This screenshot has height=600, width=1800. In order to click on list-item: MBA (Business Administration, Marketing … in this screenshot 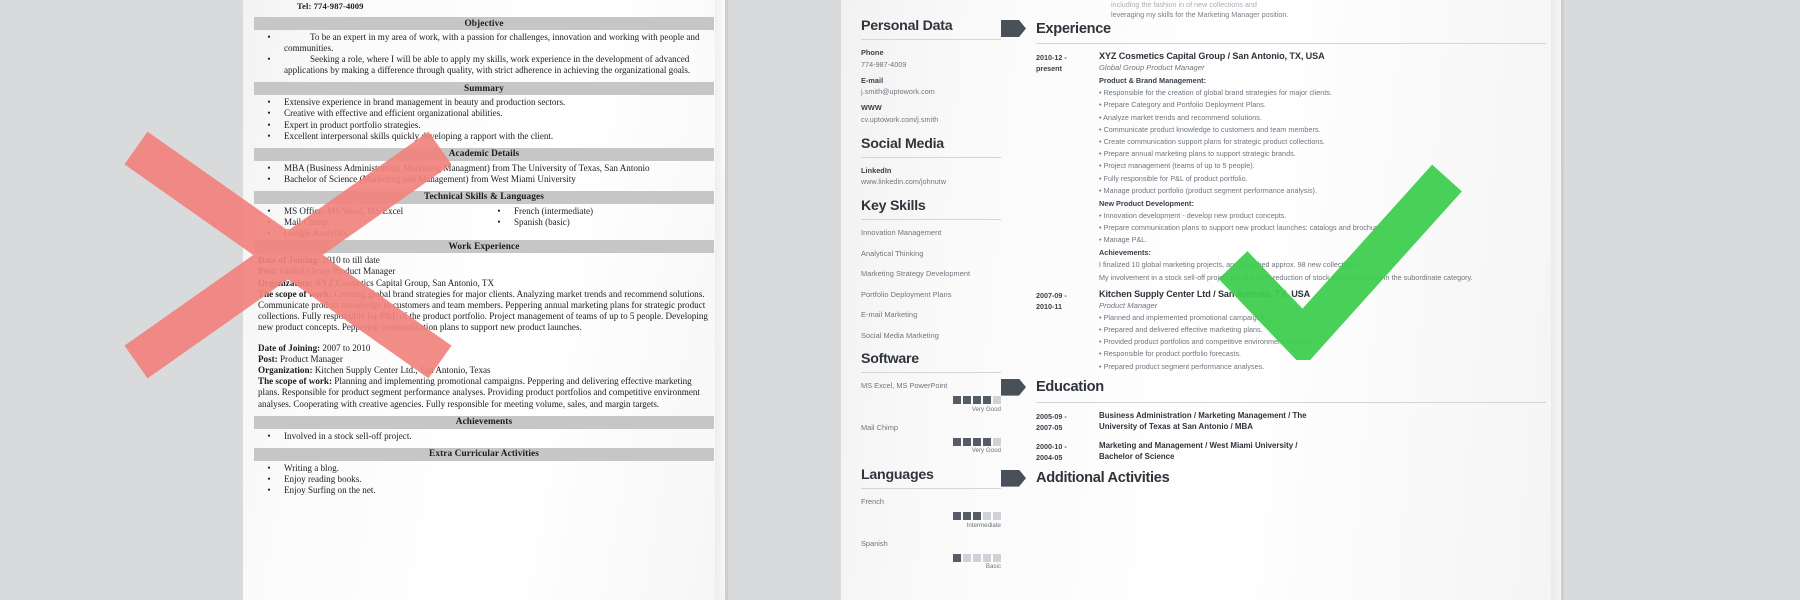, I will do `click(484, 168)`.